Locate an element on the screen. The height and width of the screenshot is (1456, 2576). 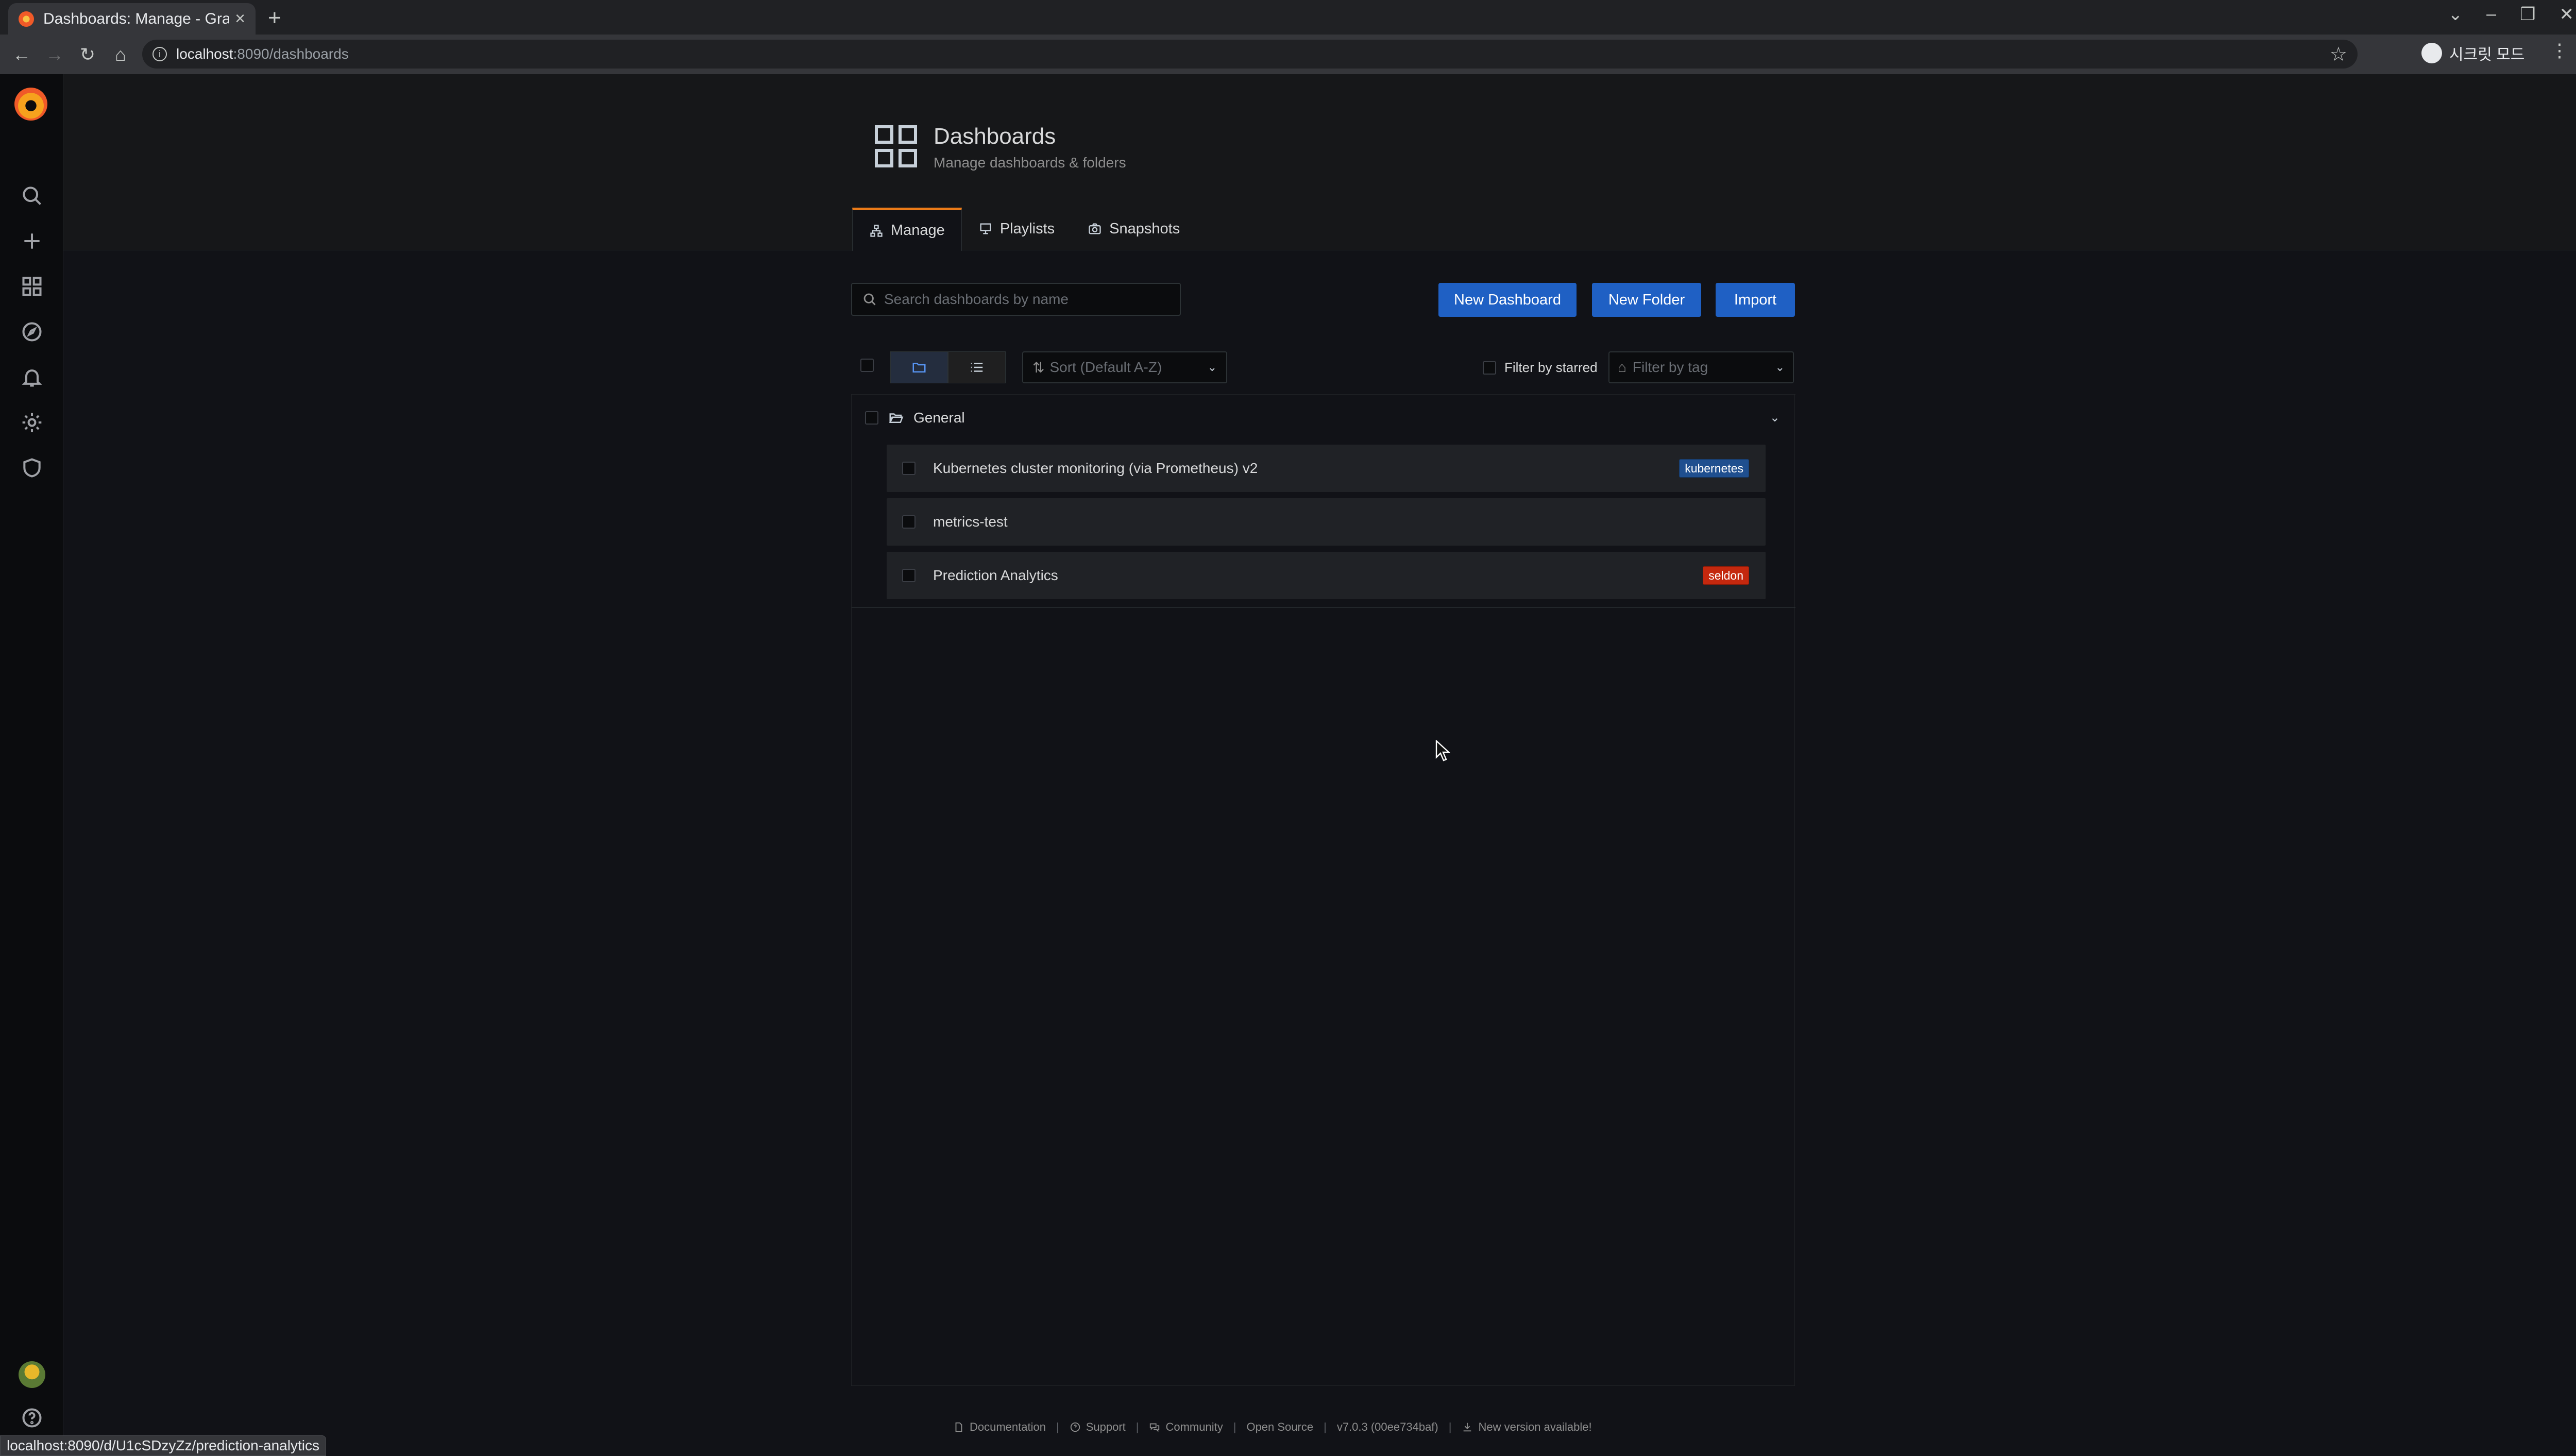
footer-open-source-link: Open Source is located at coordinates (1280, 1427).